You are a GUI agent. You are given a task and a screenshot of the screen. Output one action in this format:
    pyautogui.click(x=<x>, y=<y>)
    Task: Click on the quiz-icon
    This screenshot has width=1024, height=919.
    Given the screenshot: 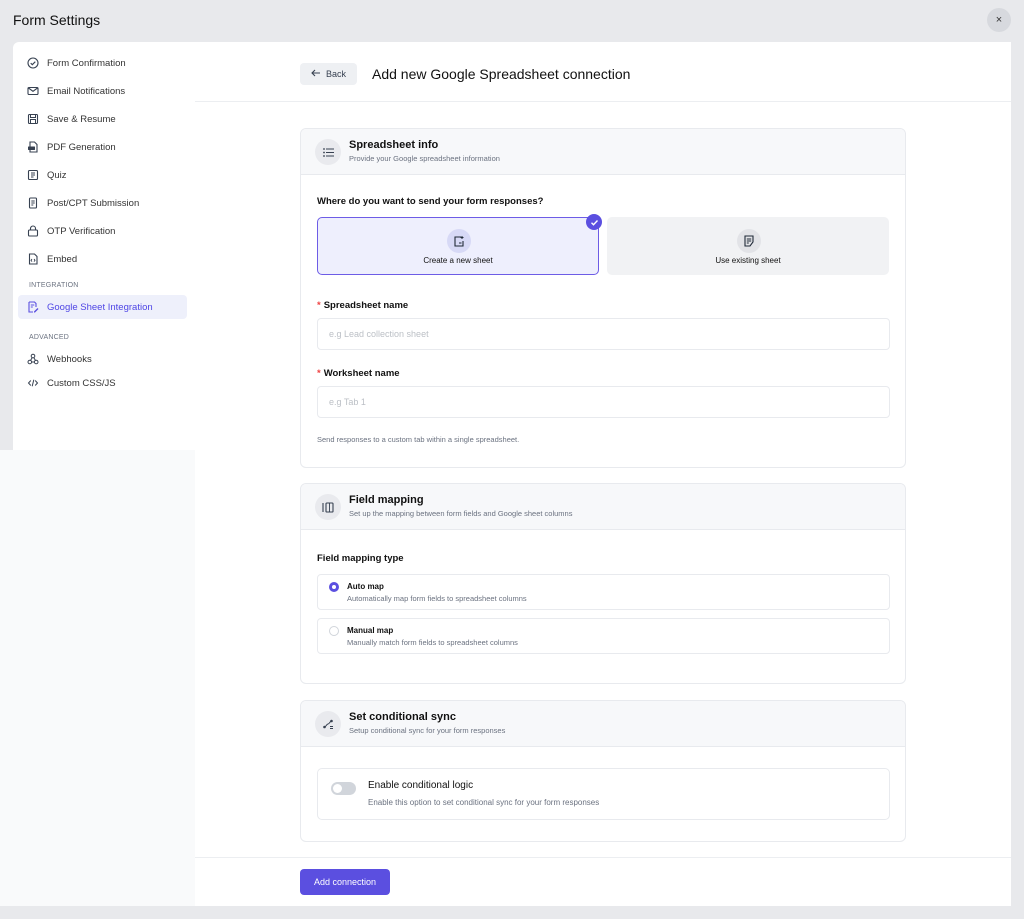 What is the action you would take?
    pyautogui.click(x=33, y=175)
    